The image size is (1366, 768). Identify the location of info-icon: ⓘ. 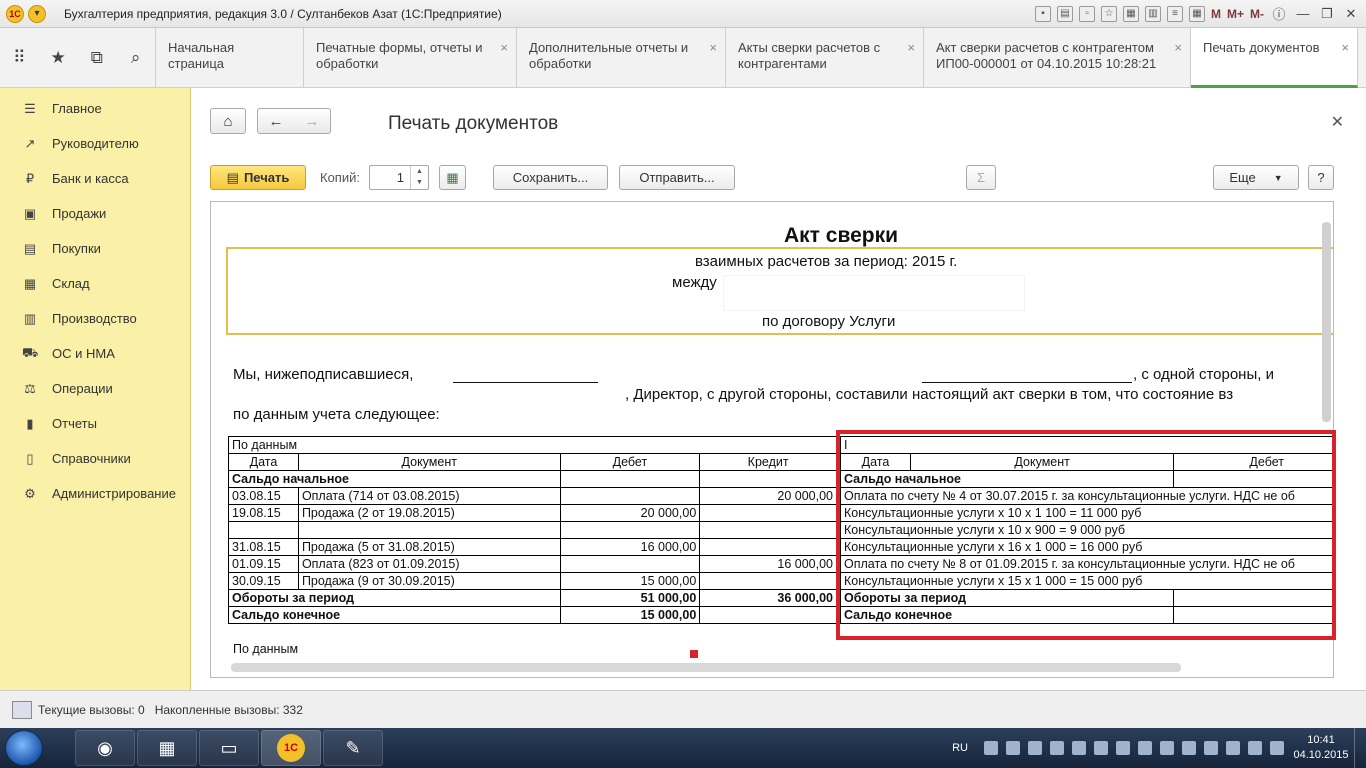
(1279, 13).